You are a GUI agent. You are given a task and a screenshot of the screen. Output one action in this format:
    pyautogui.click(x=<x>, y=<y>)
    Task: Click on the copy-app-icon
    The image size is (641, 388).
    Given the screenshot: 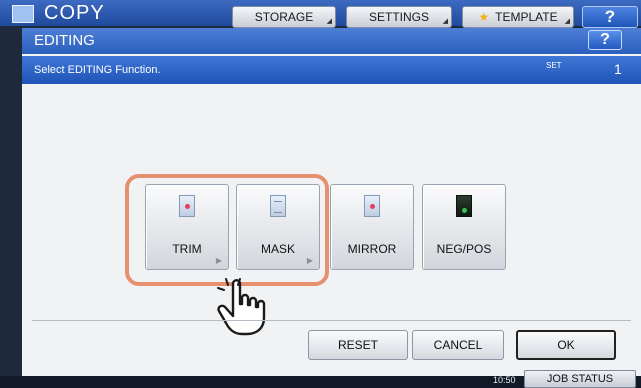 What is the action you would take?
    pyautogui.click(x=23, y=14)
    